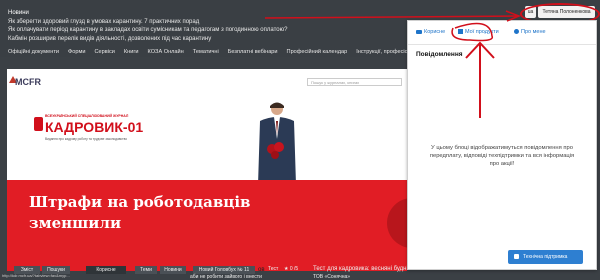  What do you see at coordinates (94, 127) in the screenshot?
I see `journal-title: КАДРОВИК-01` at bounding box center [94, 127].